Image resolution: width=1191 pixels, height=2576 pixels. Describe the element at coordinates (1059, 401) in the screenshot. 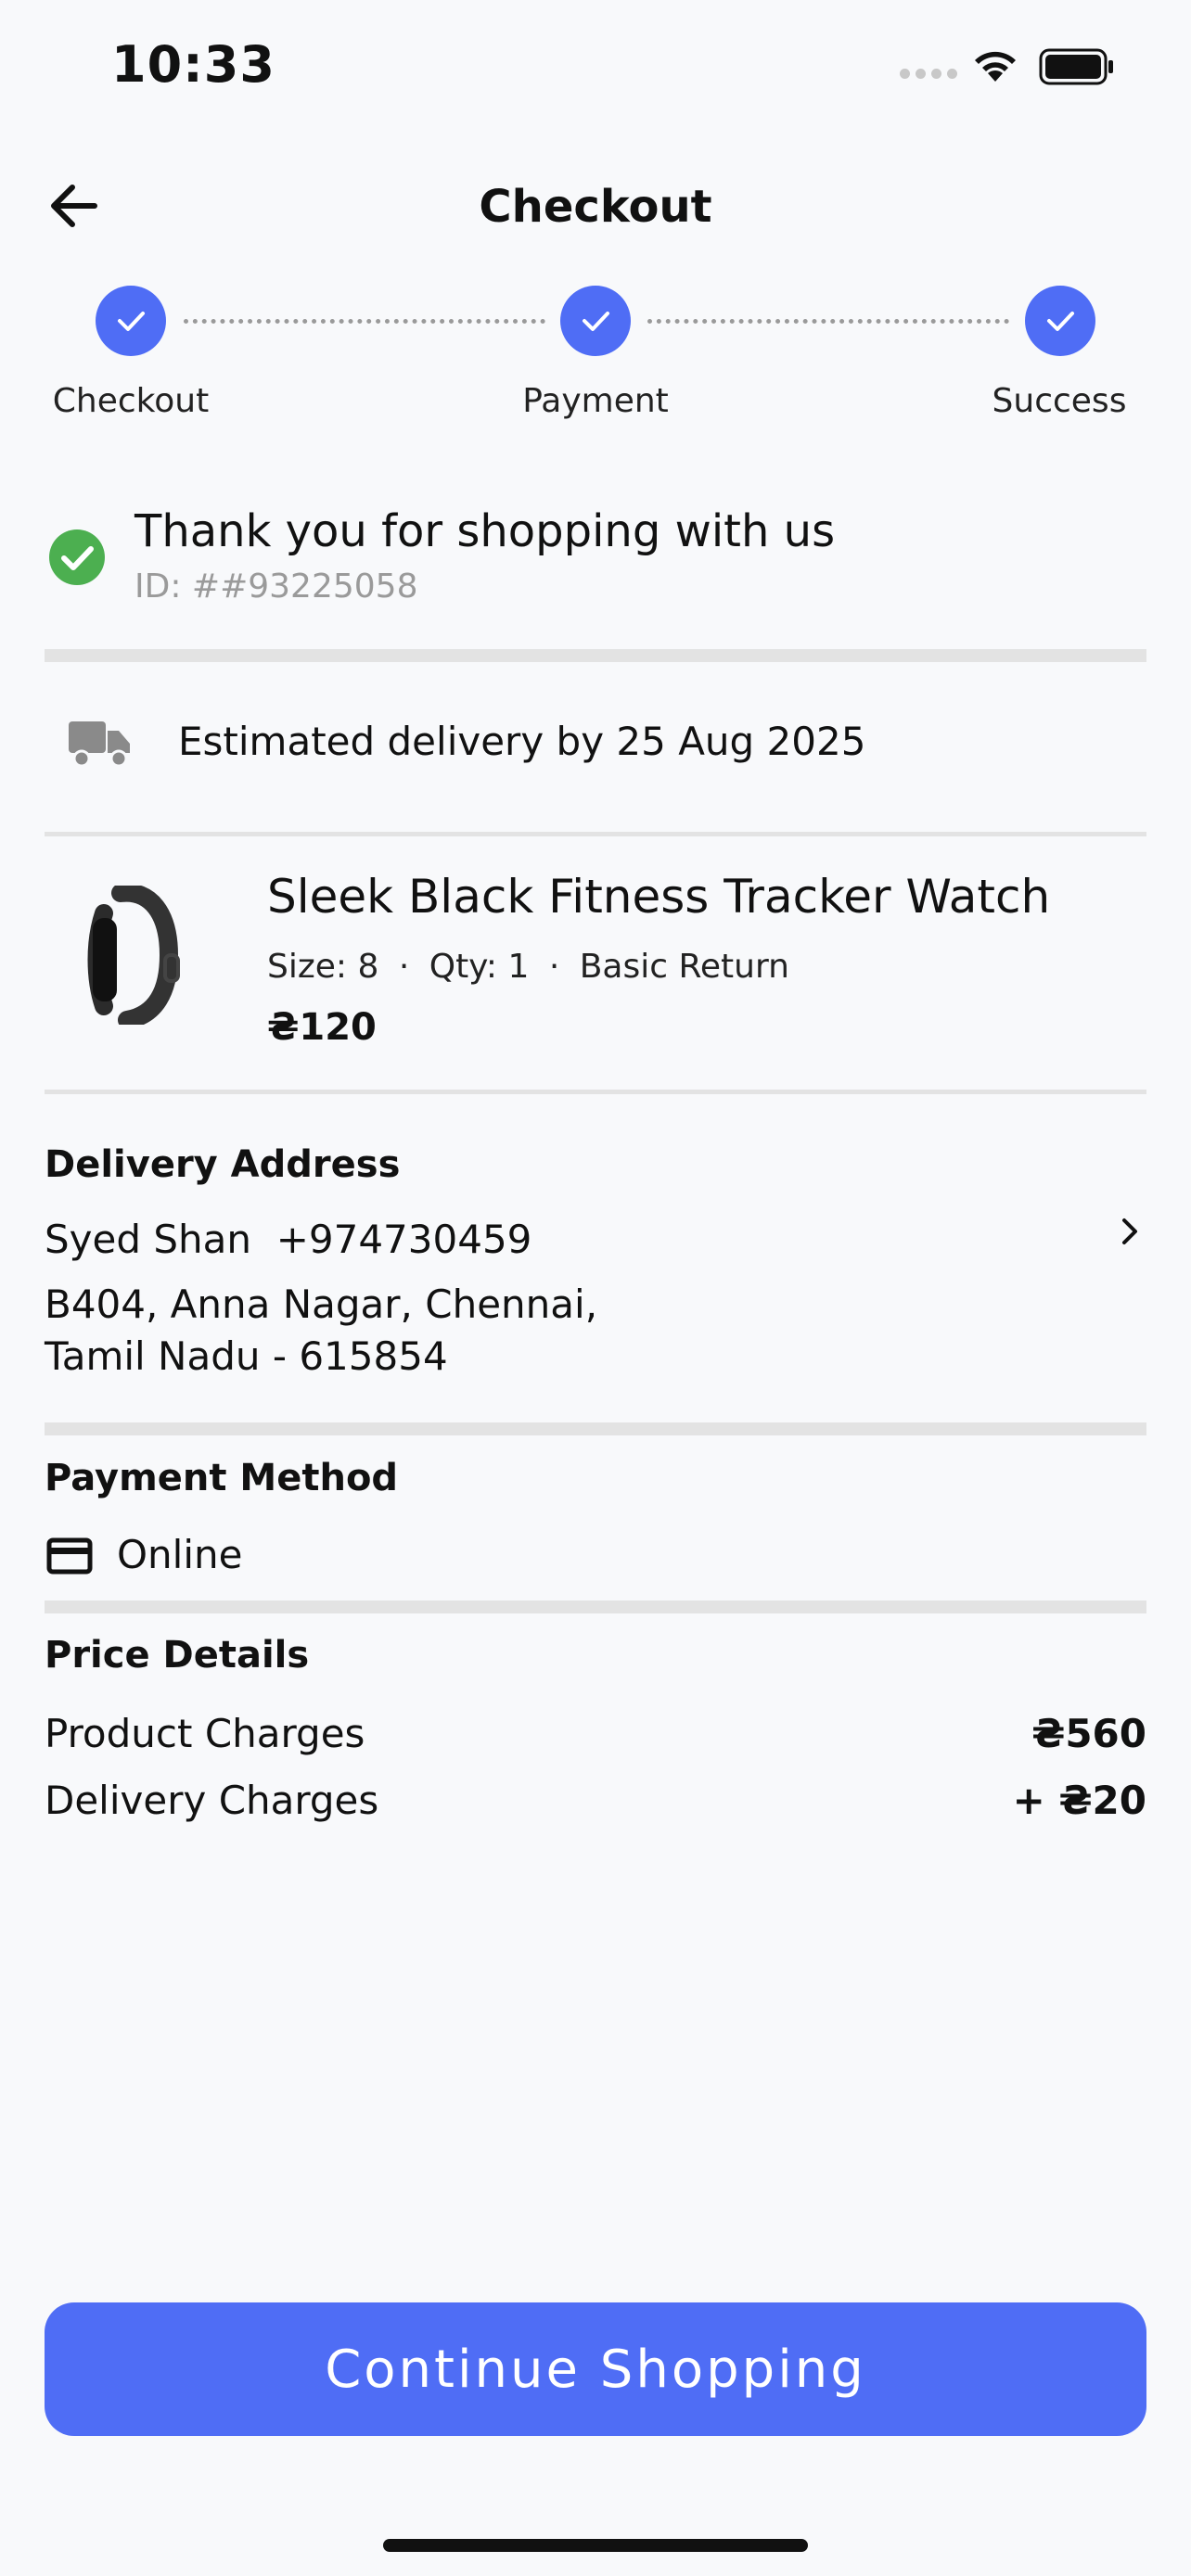

I see `step-label-success: Success` at that location.